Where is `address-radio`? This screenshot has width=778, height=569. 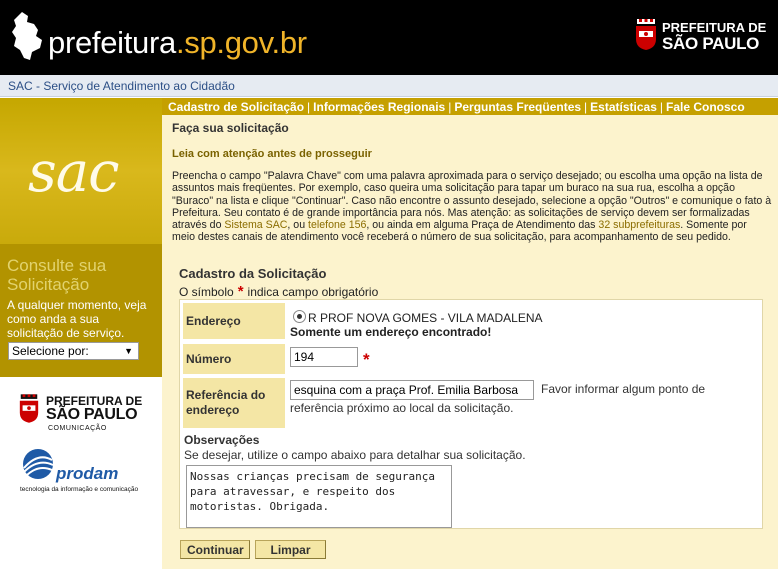
address-radio is located at coordinates (299, 316).